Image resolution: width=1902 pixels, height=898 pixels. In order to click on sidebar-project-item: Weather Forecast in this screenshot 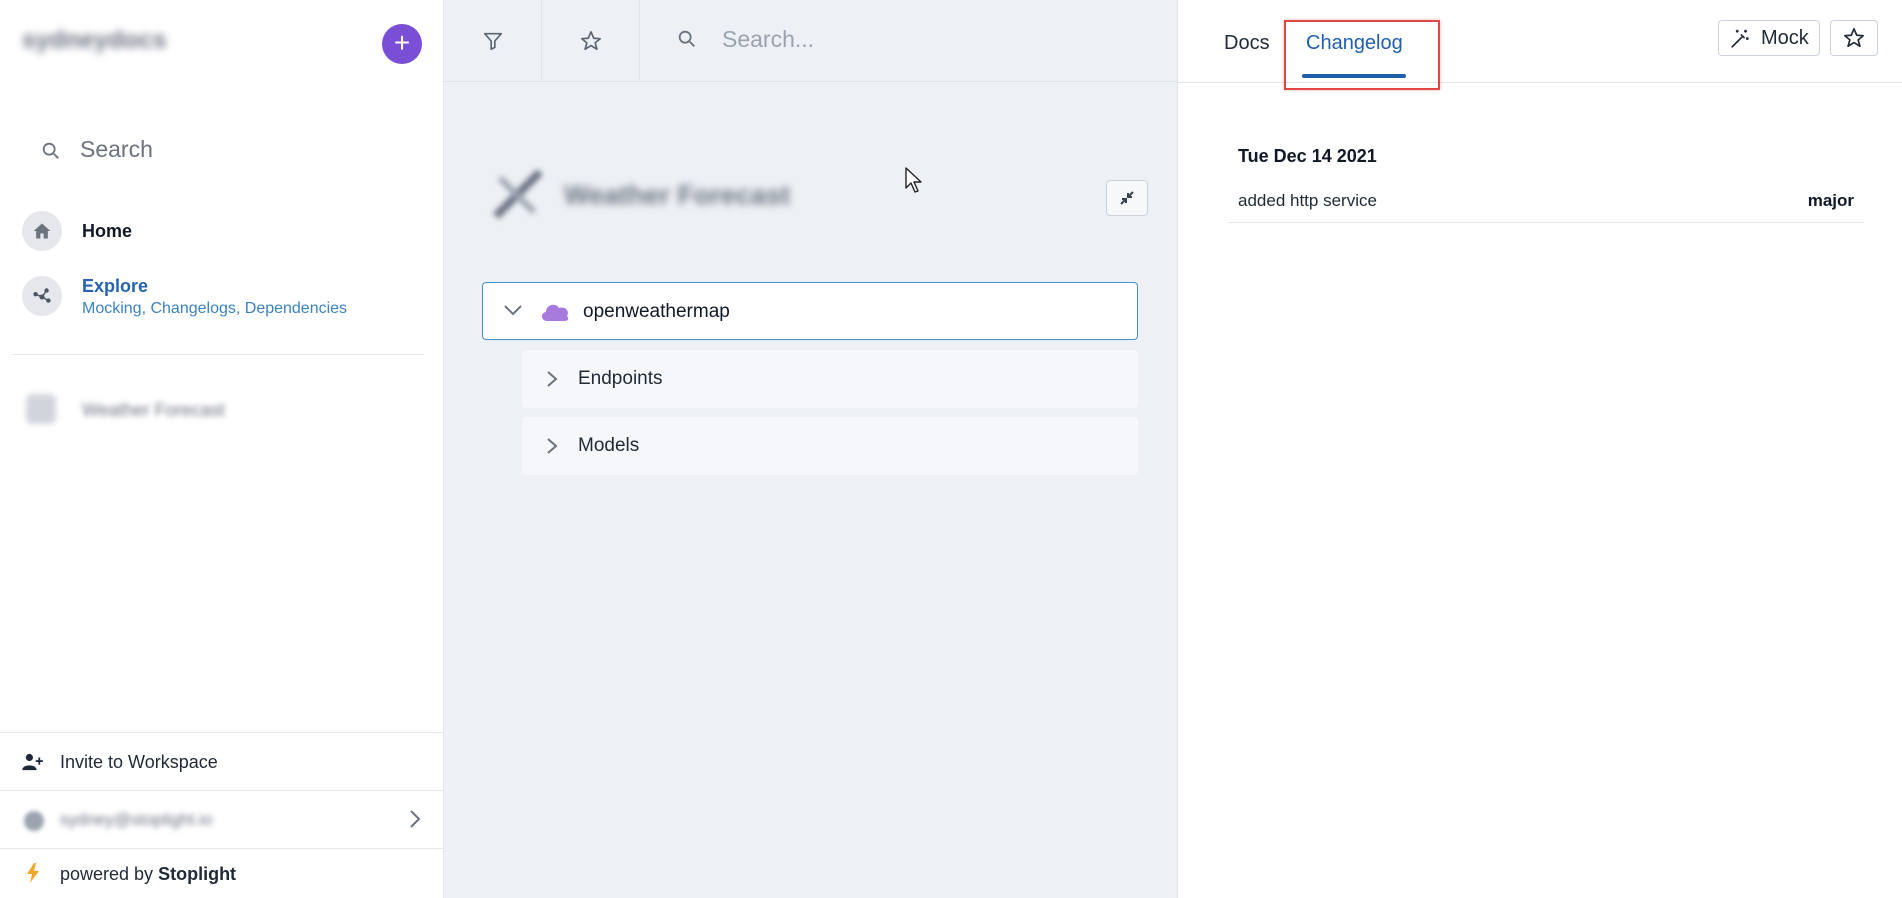, I will do `click(222, 410)`.